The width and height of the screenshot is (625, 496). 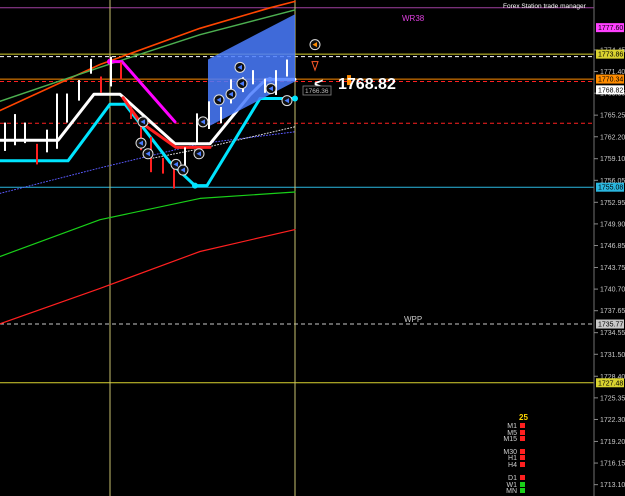 I want to click on axis-tick-label: 1762.20, so click(x=612, y=137).